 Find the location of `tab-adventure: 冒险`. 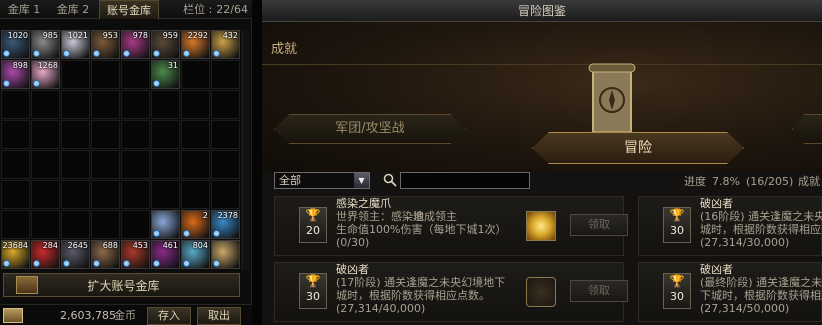

tab-adventure: 冒险 is located at coordinates (638, 148).